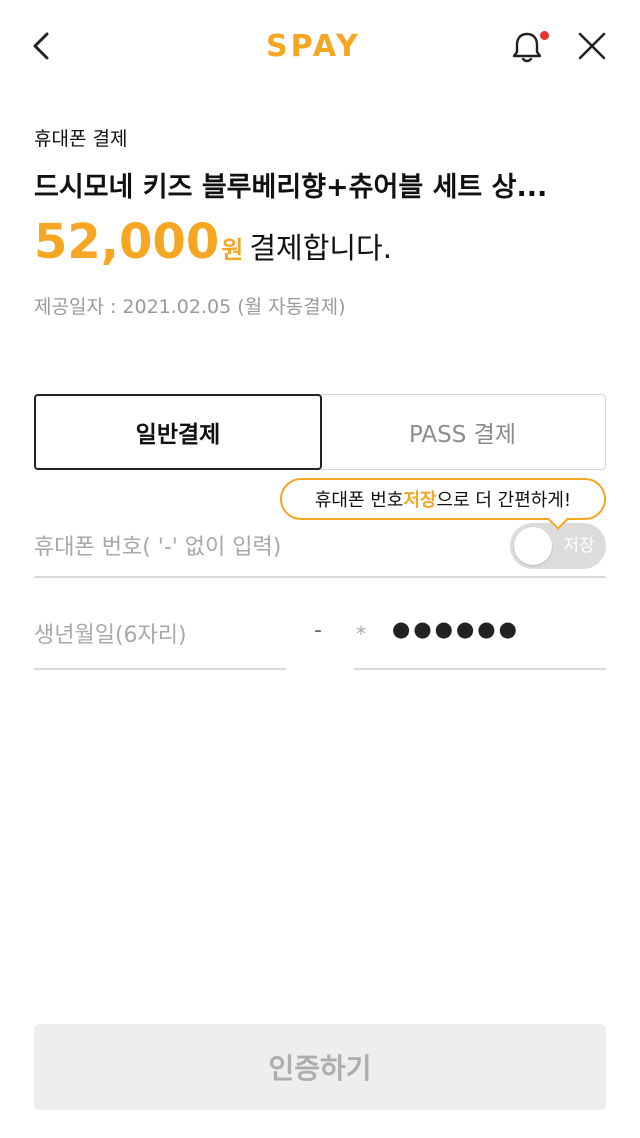 The image size is (640, 1138). Describe the element at coordinates (456, 629) in the screenshot. I see `masked-id-digits: ●●●●●●` at that location.